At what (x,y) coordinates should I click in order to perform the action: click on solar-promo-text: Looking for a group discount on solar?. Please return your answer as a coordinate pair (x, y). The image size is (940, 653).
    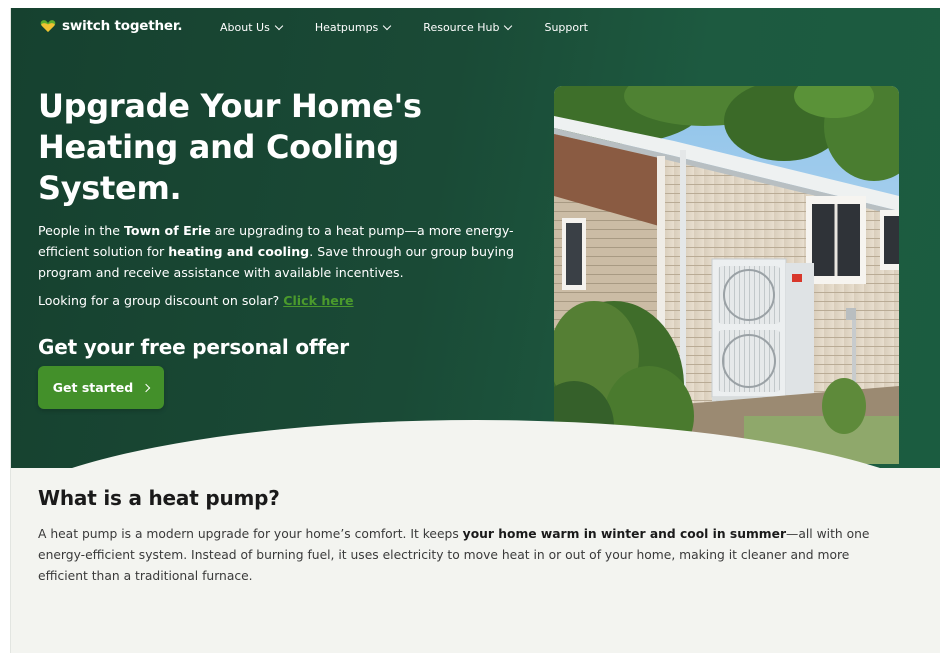
    Looking at the image, I should click on (161, 300).